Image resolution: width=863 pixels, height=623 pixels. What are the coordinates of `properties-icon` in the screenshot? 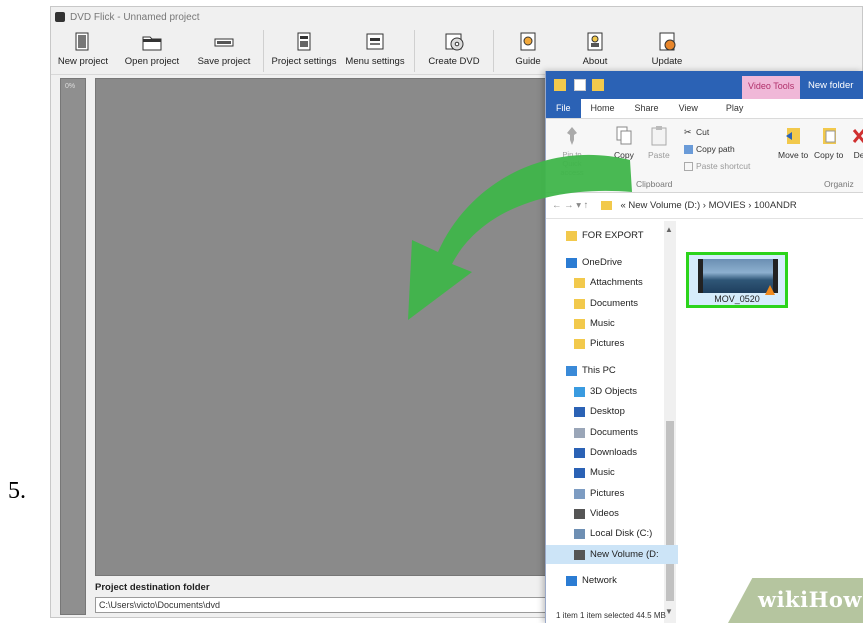 It's located at (580, 85).